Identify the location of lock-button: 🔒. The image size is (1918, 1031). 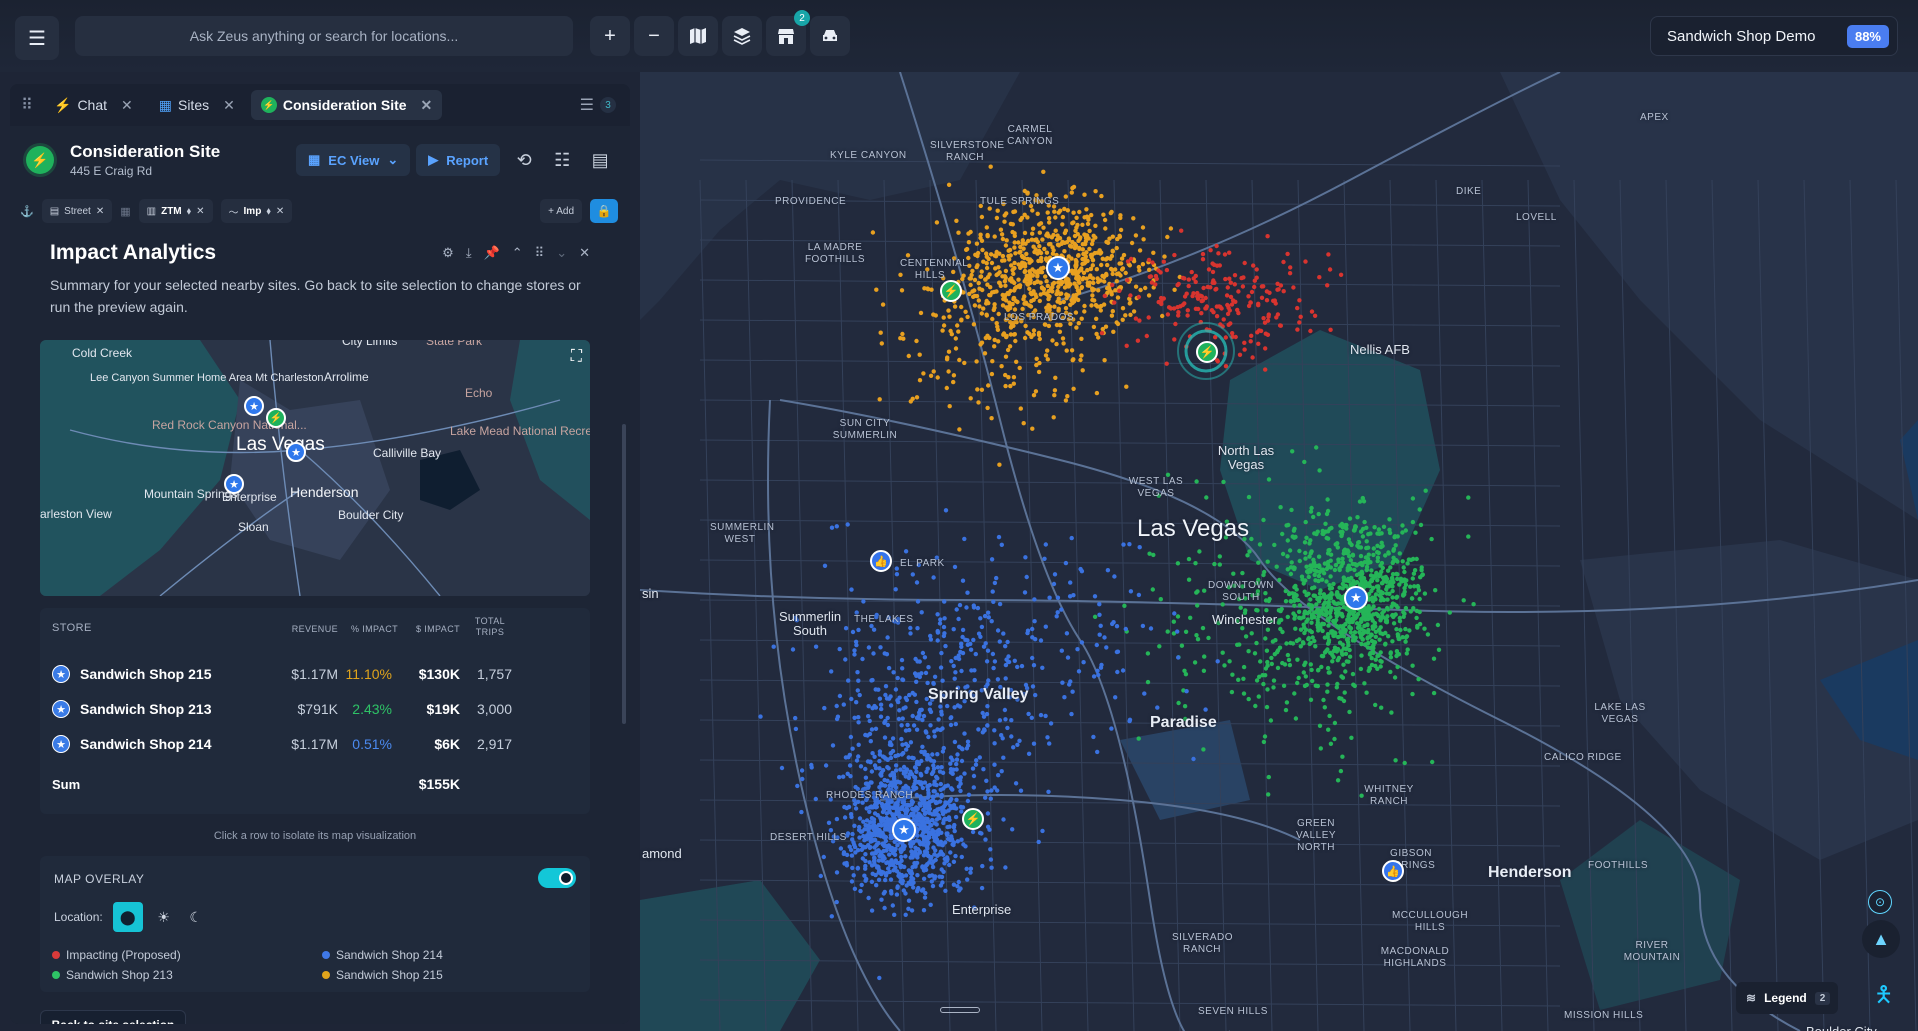
(604, 211).